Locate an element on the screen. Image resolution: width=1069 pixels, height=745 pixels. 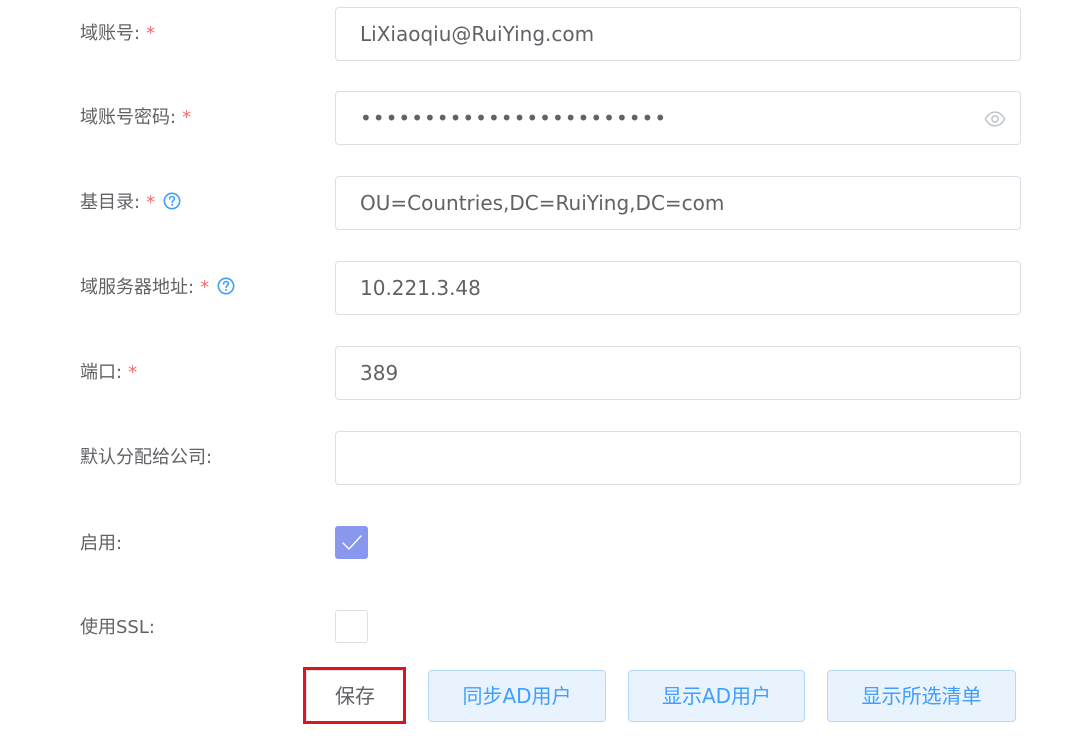
default-company-row: 默认分配给公司: is located at coordinates (534, 458).